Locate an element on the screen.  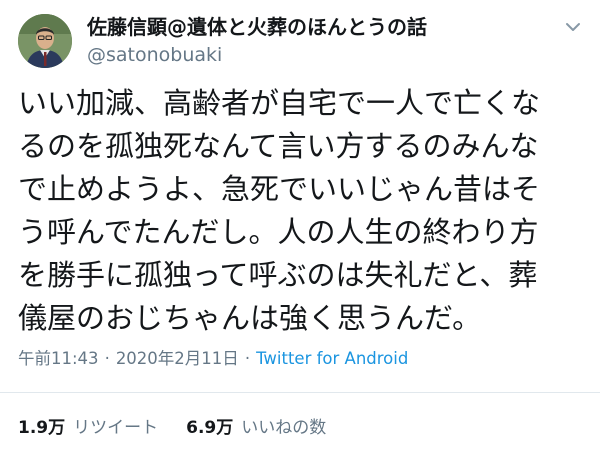
tweet-text-line: いい加減、高齢者が自宅で一人で亡くな is located at coordinates (279, 103).